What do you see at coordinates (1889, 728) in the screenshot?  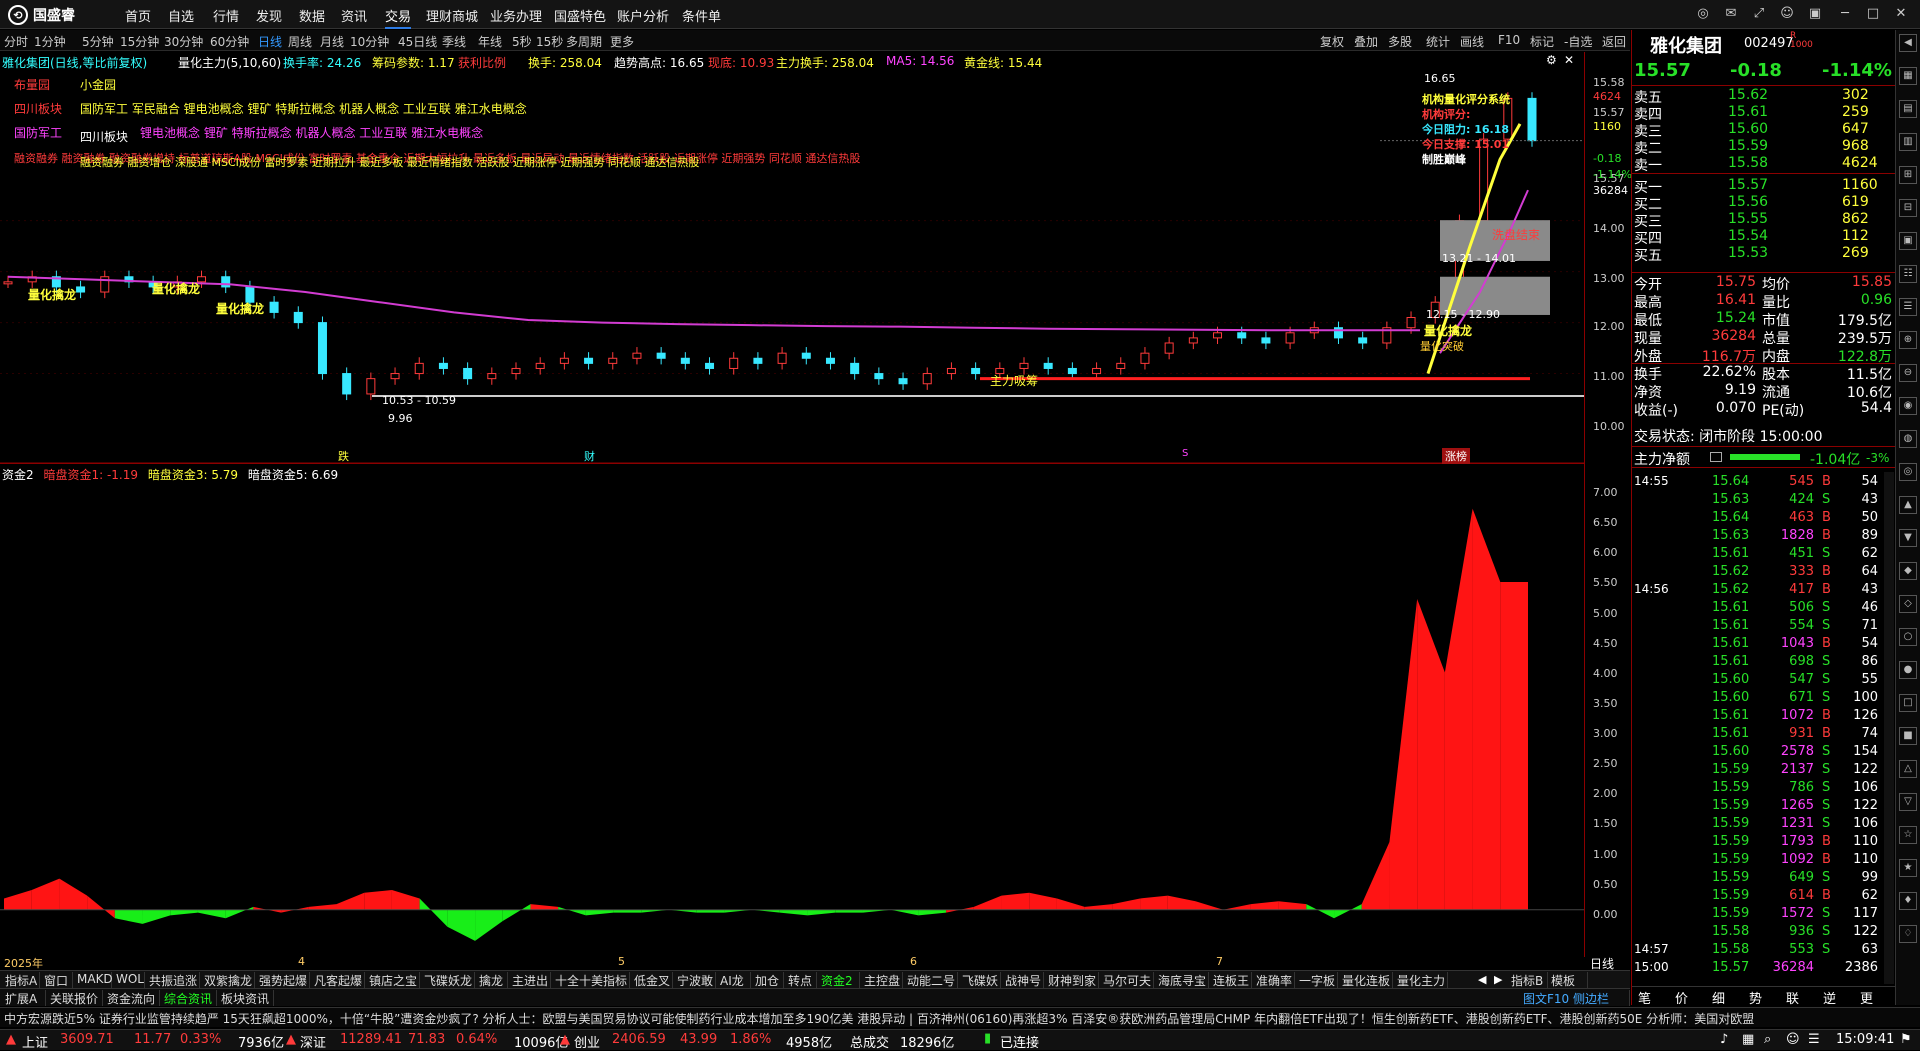 I see `tick-scrollbar` at bounding box center [1889, 728].